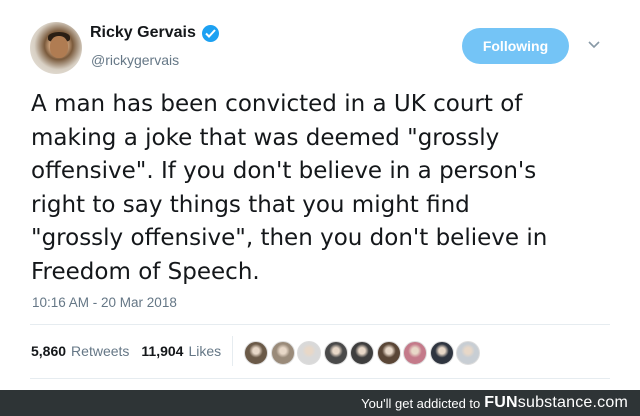  I want to click on tweet-text-line: right to say things that you might find, so click(250, 204).